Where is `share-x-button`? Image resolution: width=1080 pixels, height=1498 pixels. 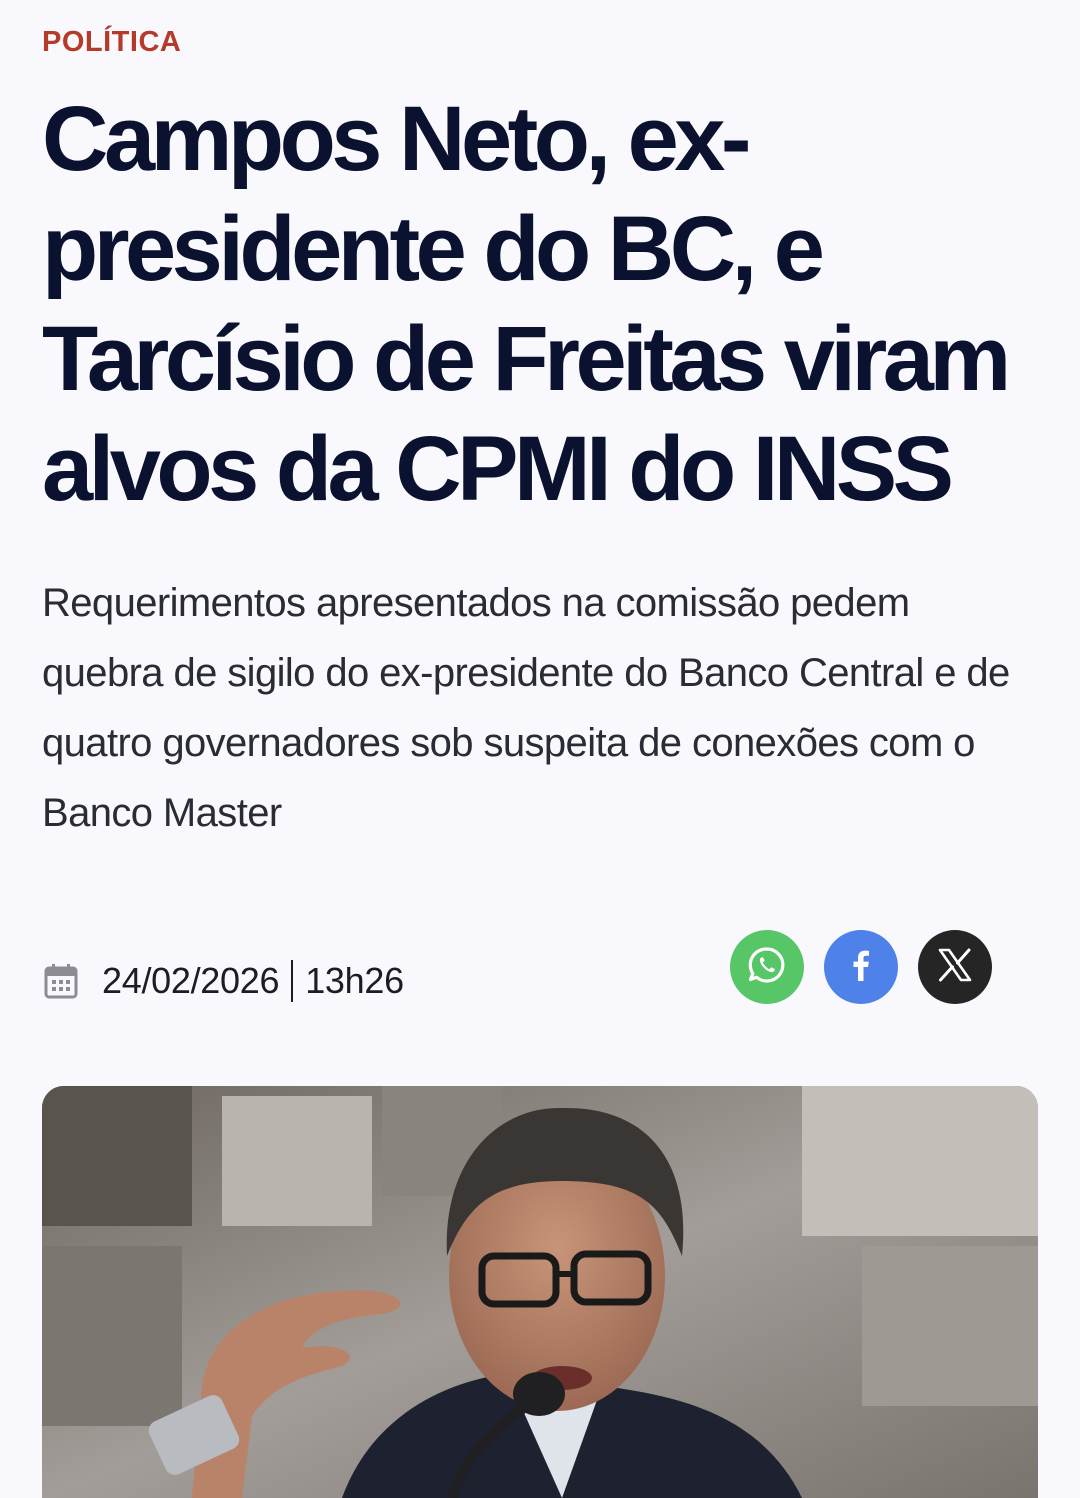 share-x-button is located at coordinates (955, 967).